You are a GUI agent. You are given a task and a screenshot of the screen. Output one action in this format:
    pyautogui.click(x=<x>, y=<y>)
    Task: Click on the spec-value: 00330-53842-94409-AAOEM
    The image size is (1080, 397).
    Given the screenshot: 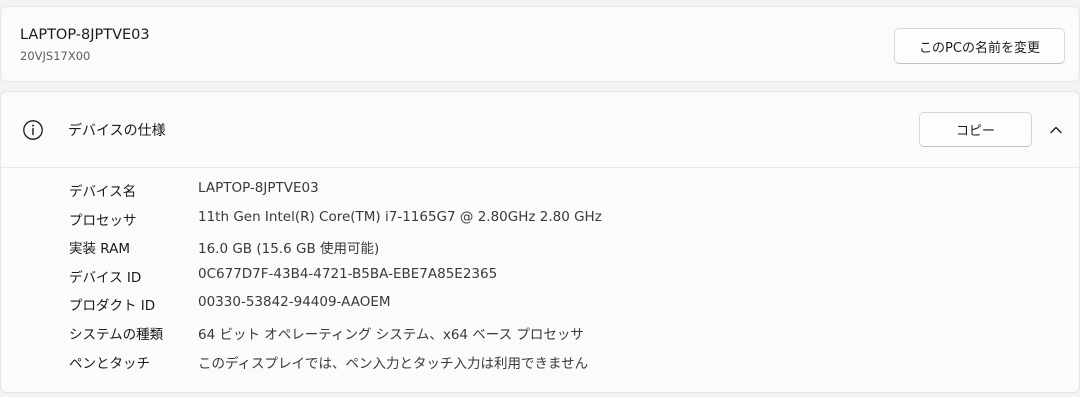 What is the action you would take?
    pyautogui.click(x=294, y=302)
    